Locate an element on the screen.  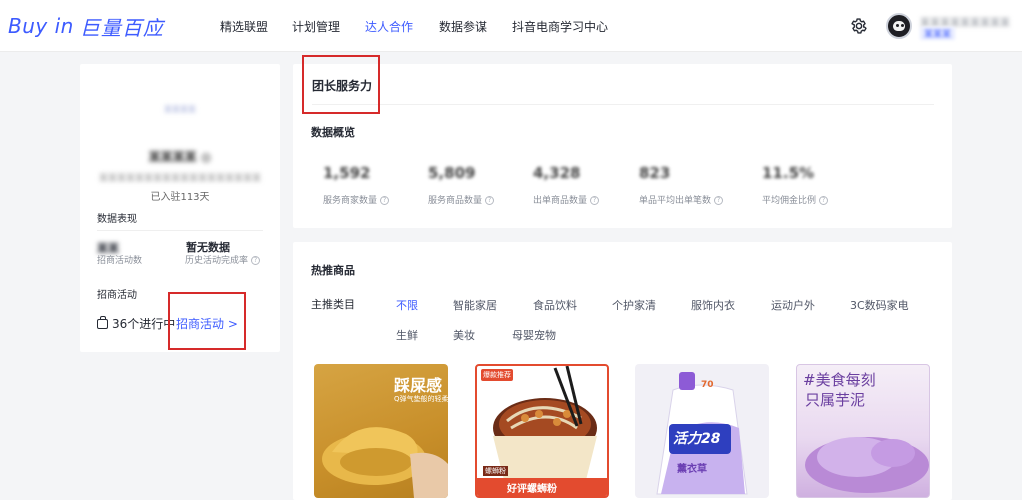
taro-dessert-illustration is located at coordinates (867, 465).